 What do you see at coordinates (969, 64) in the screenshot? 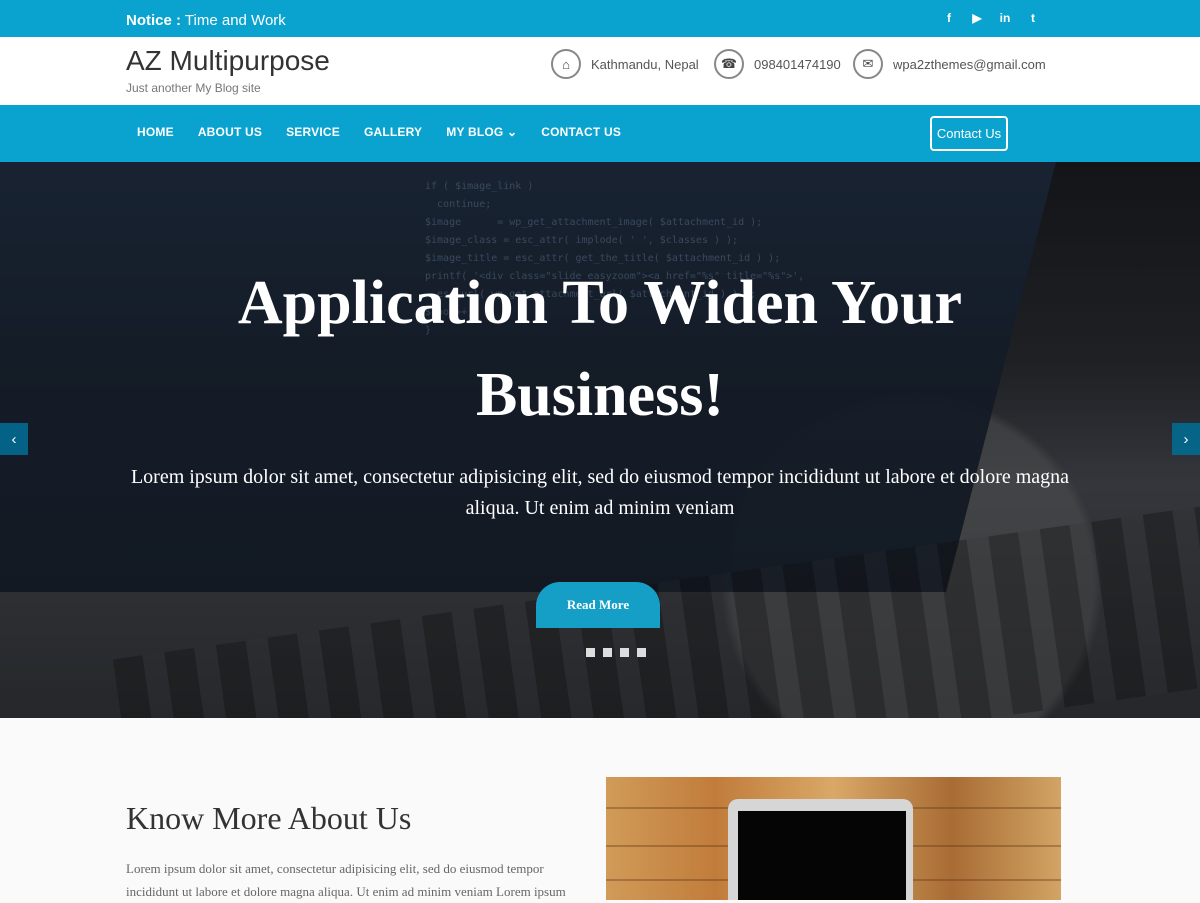
I see `email-text: wpa2zthemes@gmail.com` at bounding box center [969, 64].